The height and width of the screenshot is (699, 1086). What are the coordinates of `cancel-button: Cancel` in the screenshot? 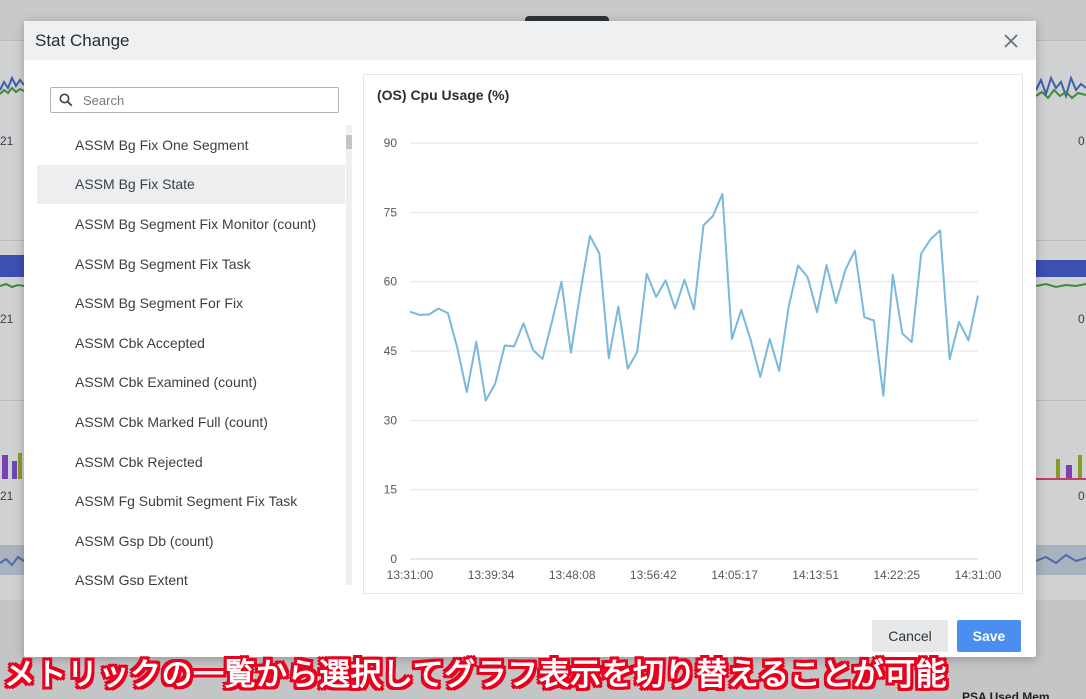 It's located at (910, 636).